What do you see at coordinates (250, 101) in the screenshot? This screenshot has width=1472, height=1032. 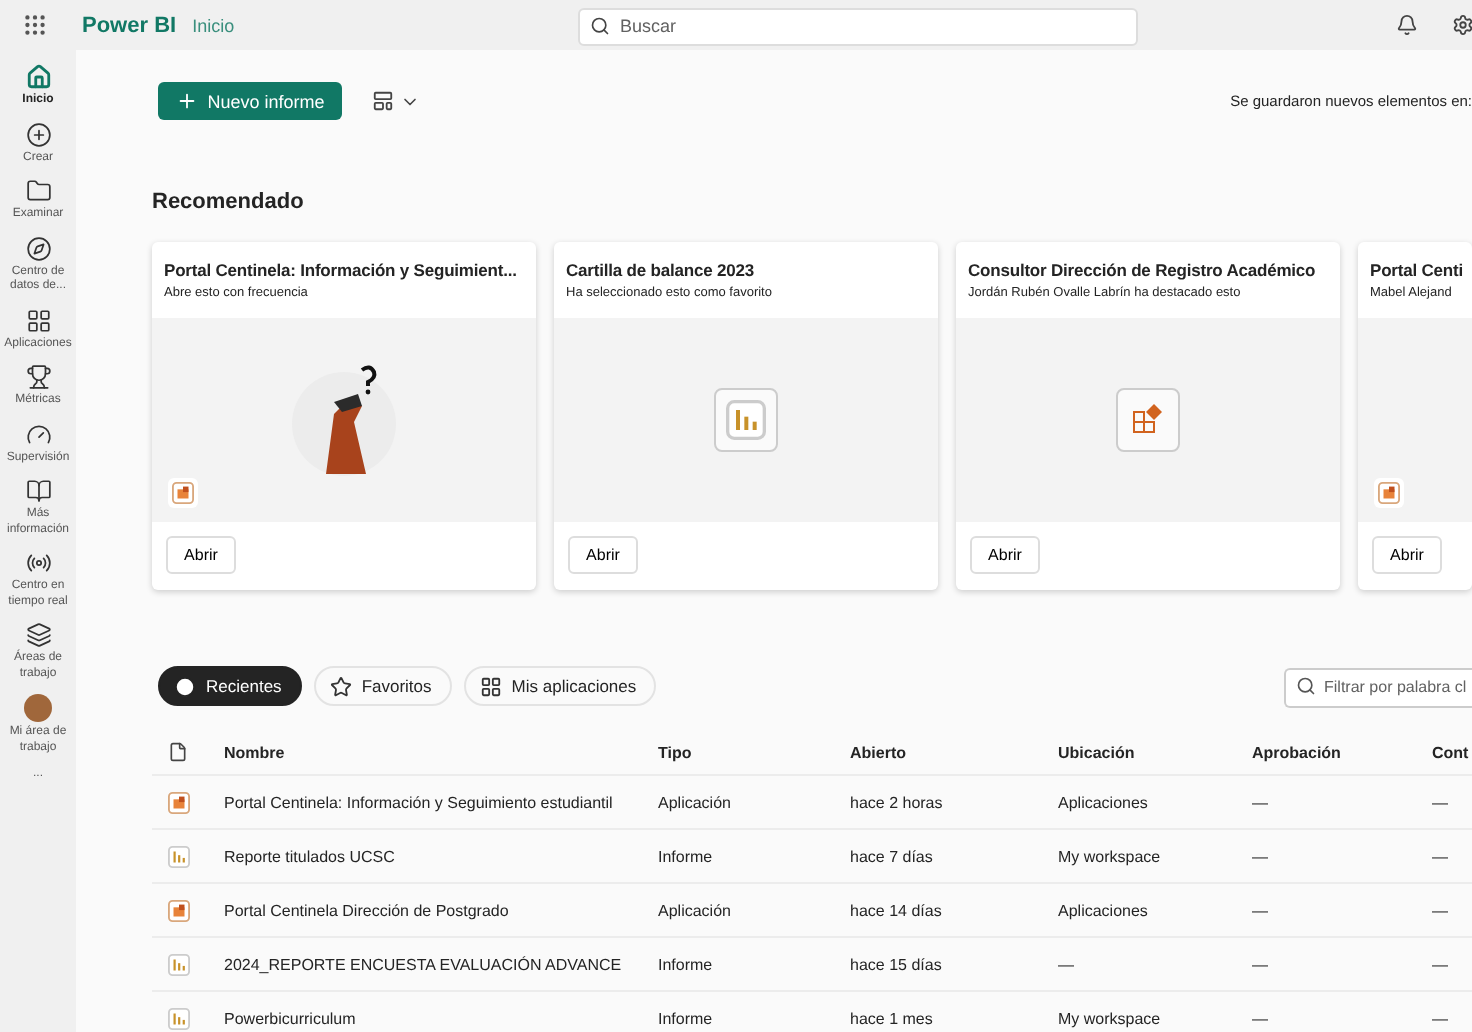 I see `new-report-button: Nuevo informe` at bounding box center [250, 101].